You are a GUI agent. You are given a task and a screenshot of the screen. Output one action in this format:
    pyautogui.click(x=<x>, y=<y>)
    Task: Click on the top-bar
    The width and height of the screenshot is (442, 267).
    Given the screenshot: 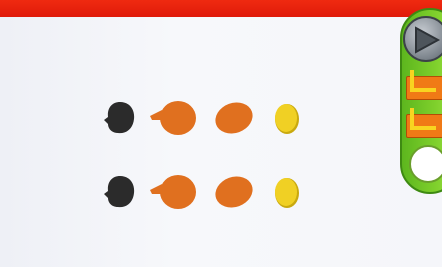 What is the action you would take?
    pyautogui.click(x=221, y=8)
    